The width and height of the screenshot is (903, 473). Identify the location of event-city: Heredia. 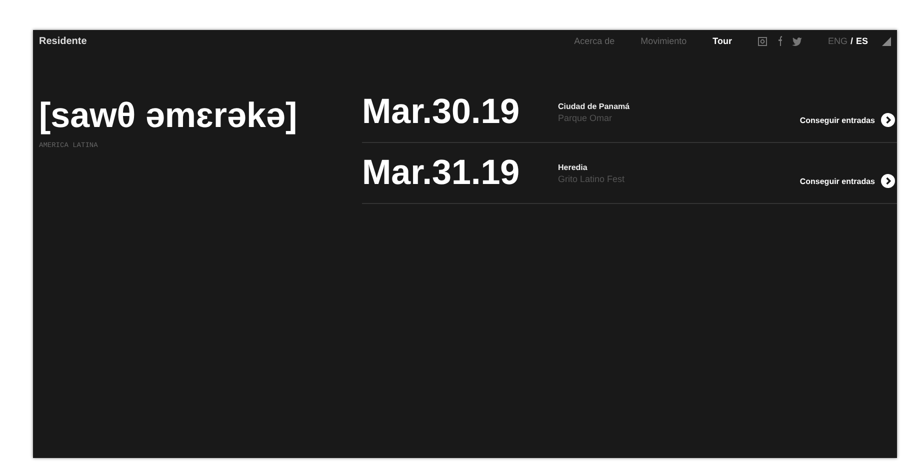
(573, 167).